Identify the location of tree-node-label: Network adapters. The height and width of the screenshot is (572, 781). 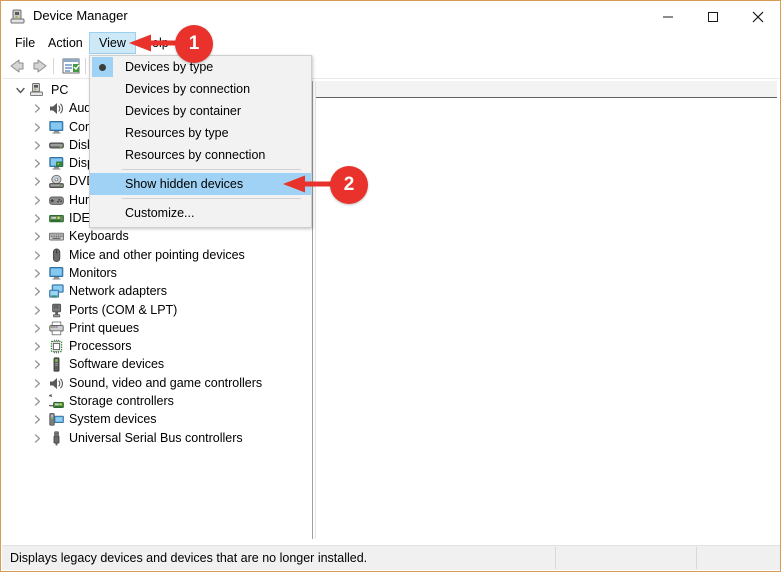
(118, 291).